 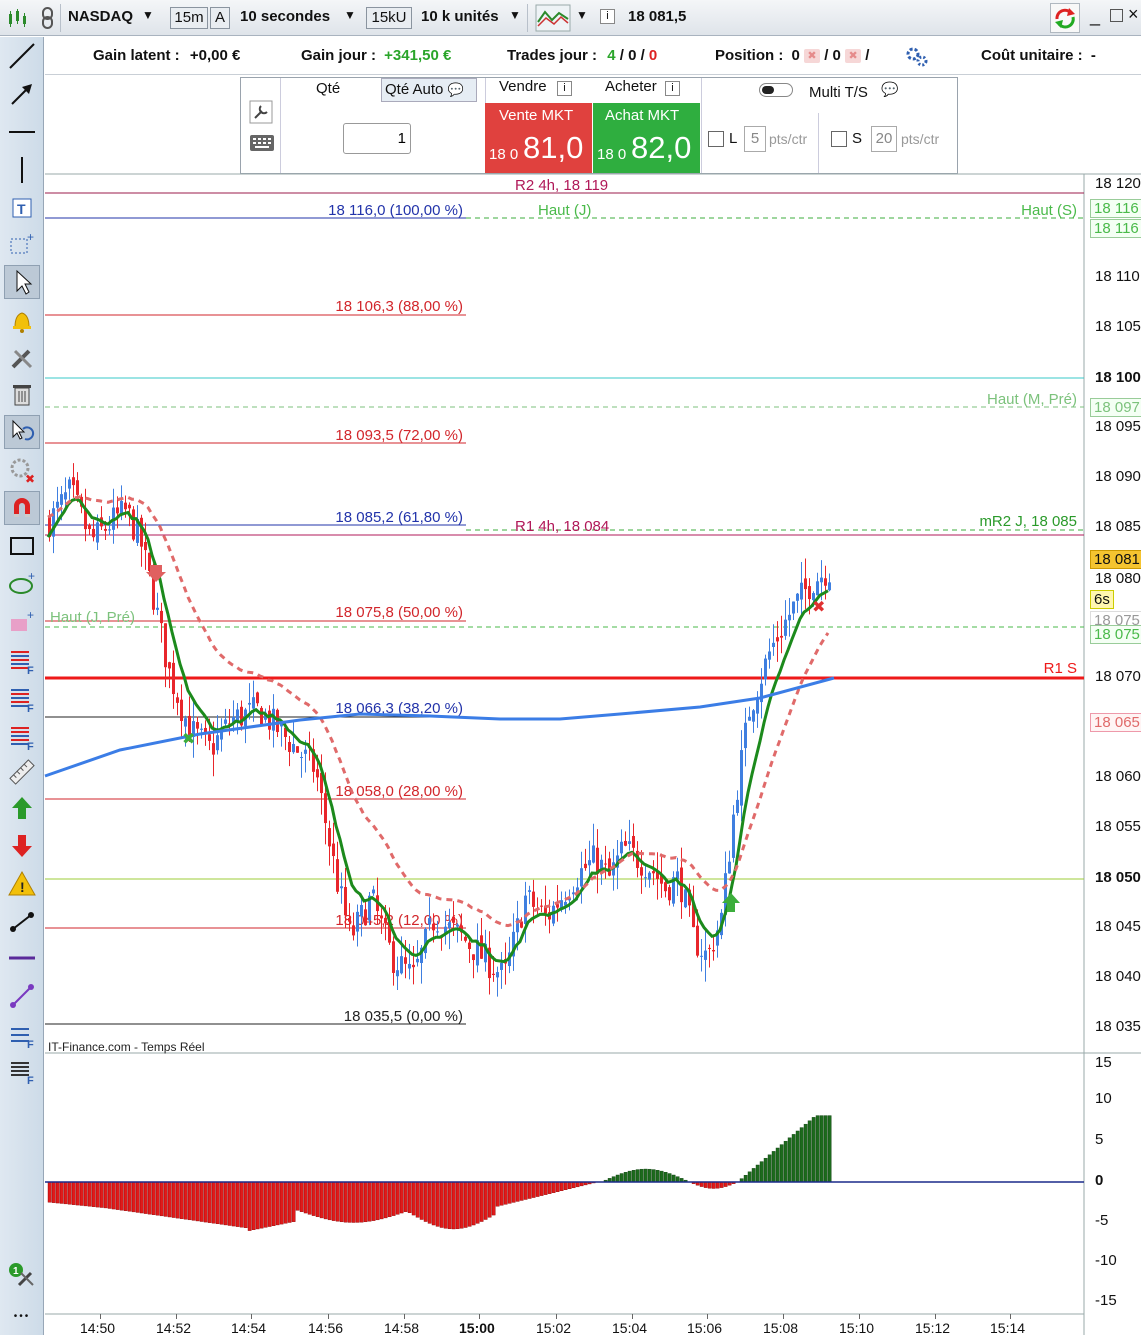 What do you see at coordinates (1115, 208) in the screenshot?
I see `haut-s-price-tag: 18 116` at bounding box center [1115, 208].